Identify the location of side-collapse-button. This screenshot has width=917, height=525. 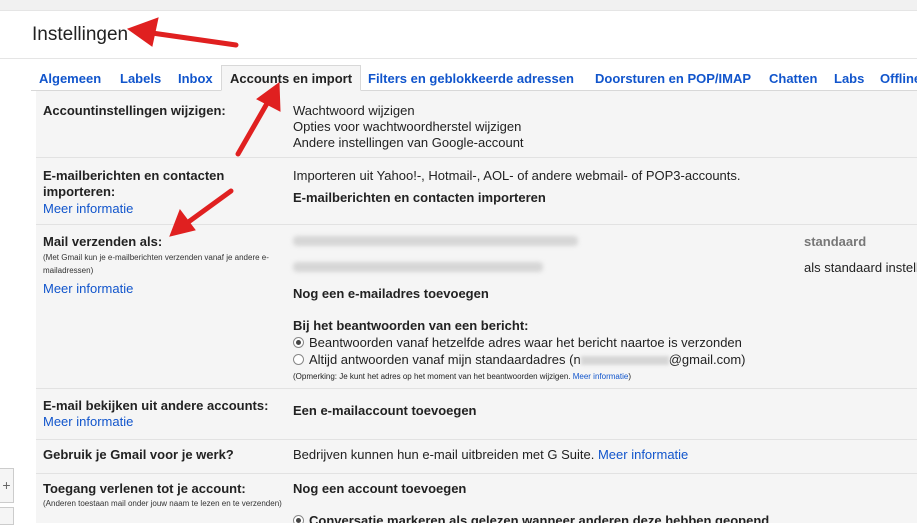
(7, 516).